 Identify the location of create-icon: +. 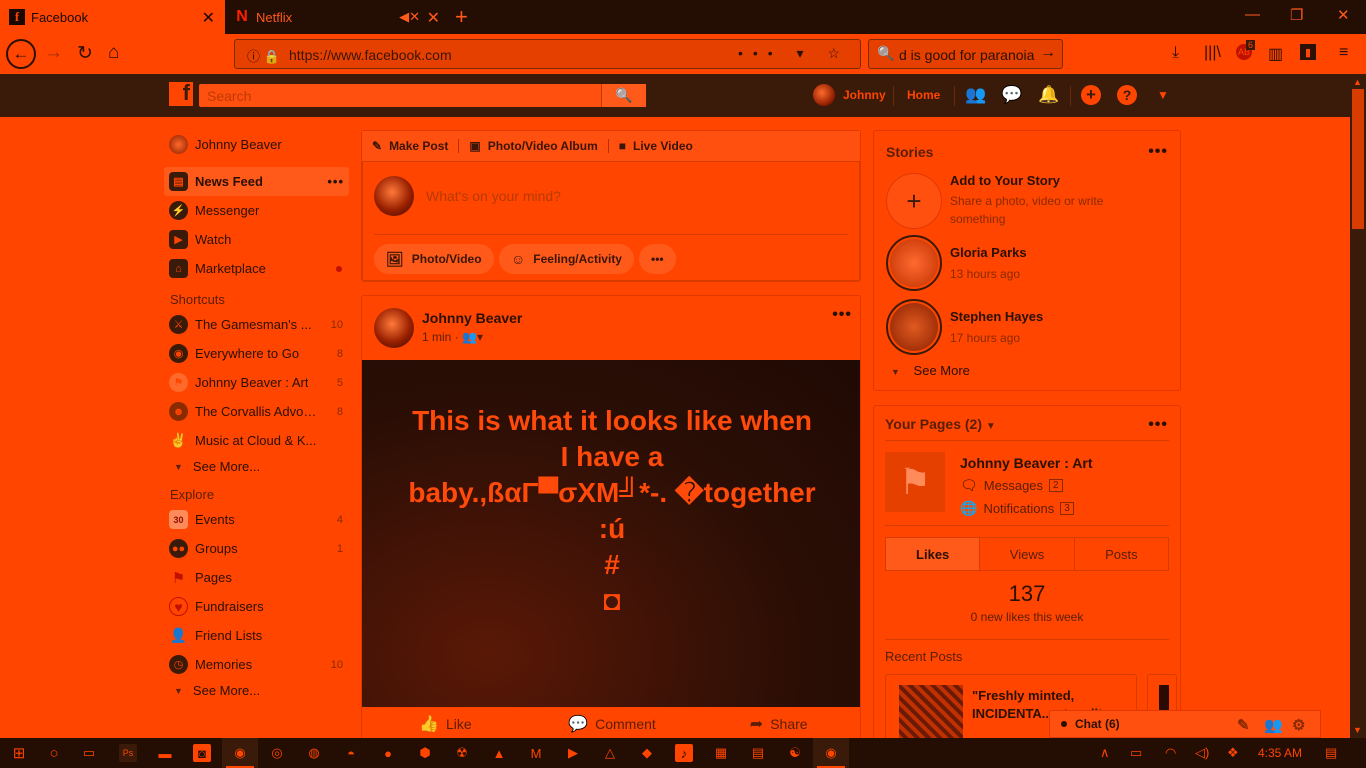
(1091, 95).